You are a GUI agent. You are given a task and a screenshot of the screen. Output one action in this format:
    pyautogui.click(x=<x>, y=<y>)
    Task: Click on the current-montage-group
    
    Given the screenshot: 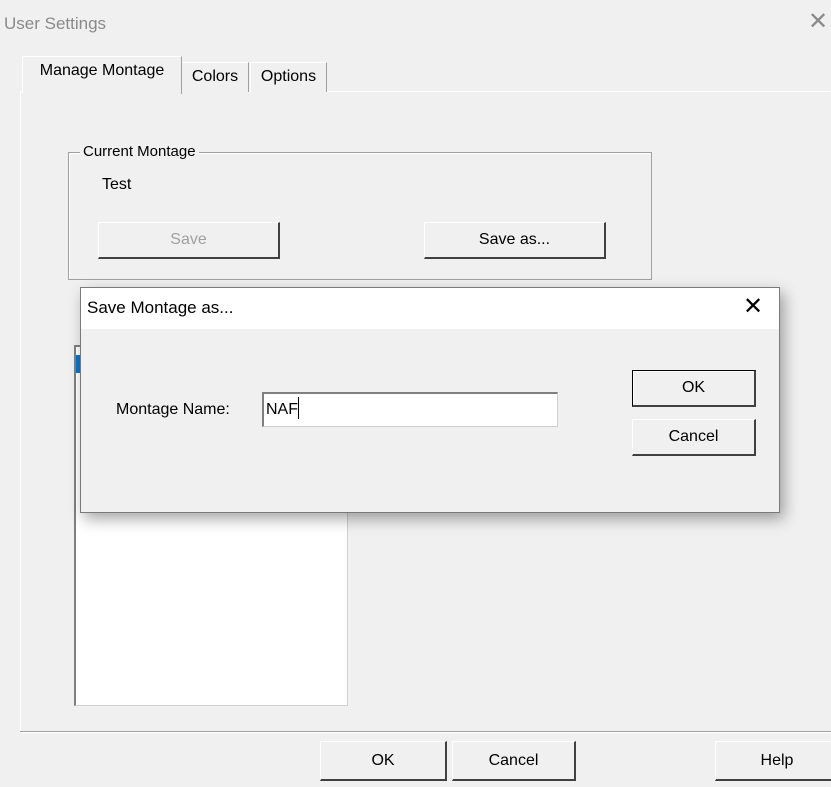 What is the action you would take?
    pyautogui.click(x=360, y=216)
    